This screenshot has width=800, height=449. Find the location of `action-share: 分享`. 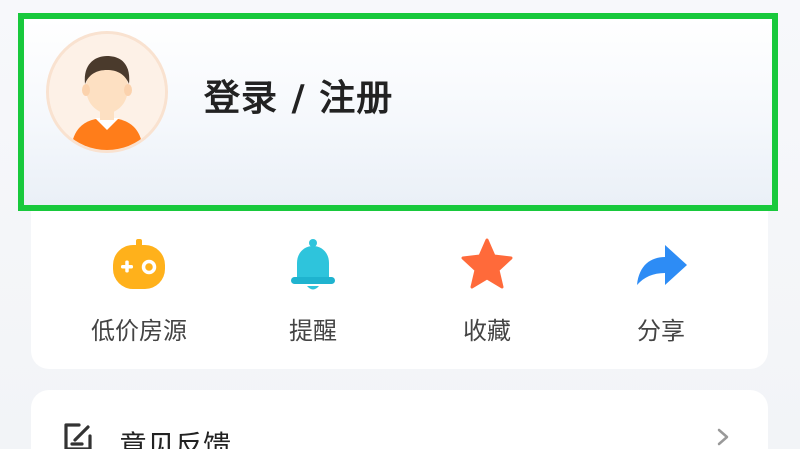

action-share: 分享 is located at coordinates (661, 290).